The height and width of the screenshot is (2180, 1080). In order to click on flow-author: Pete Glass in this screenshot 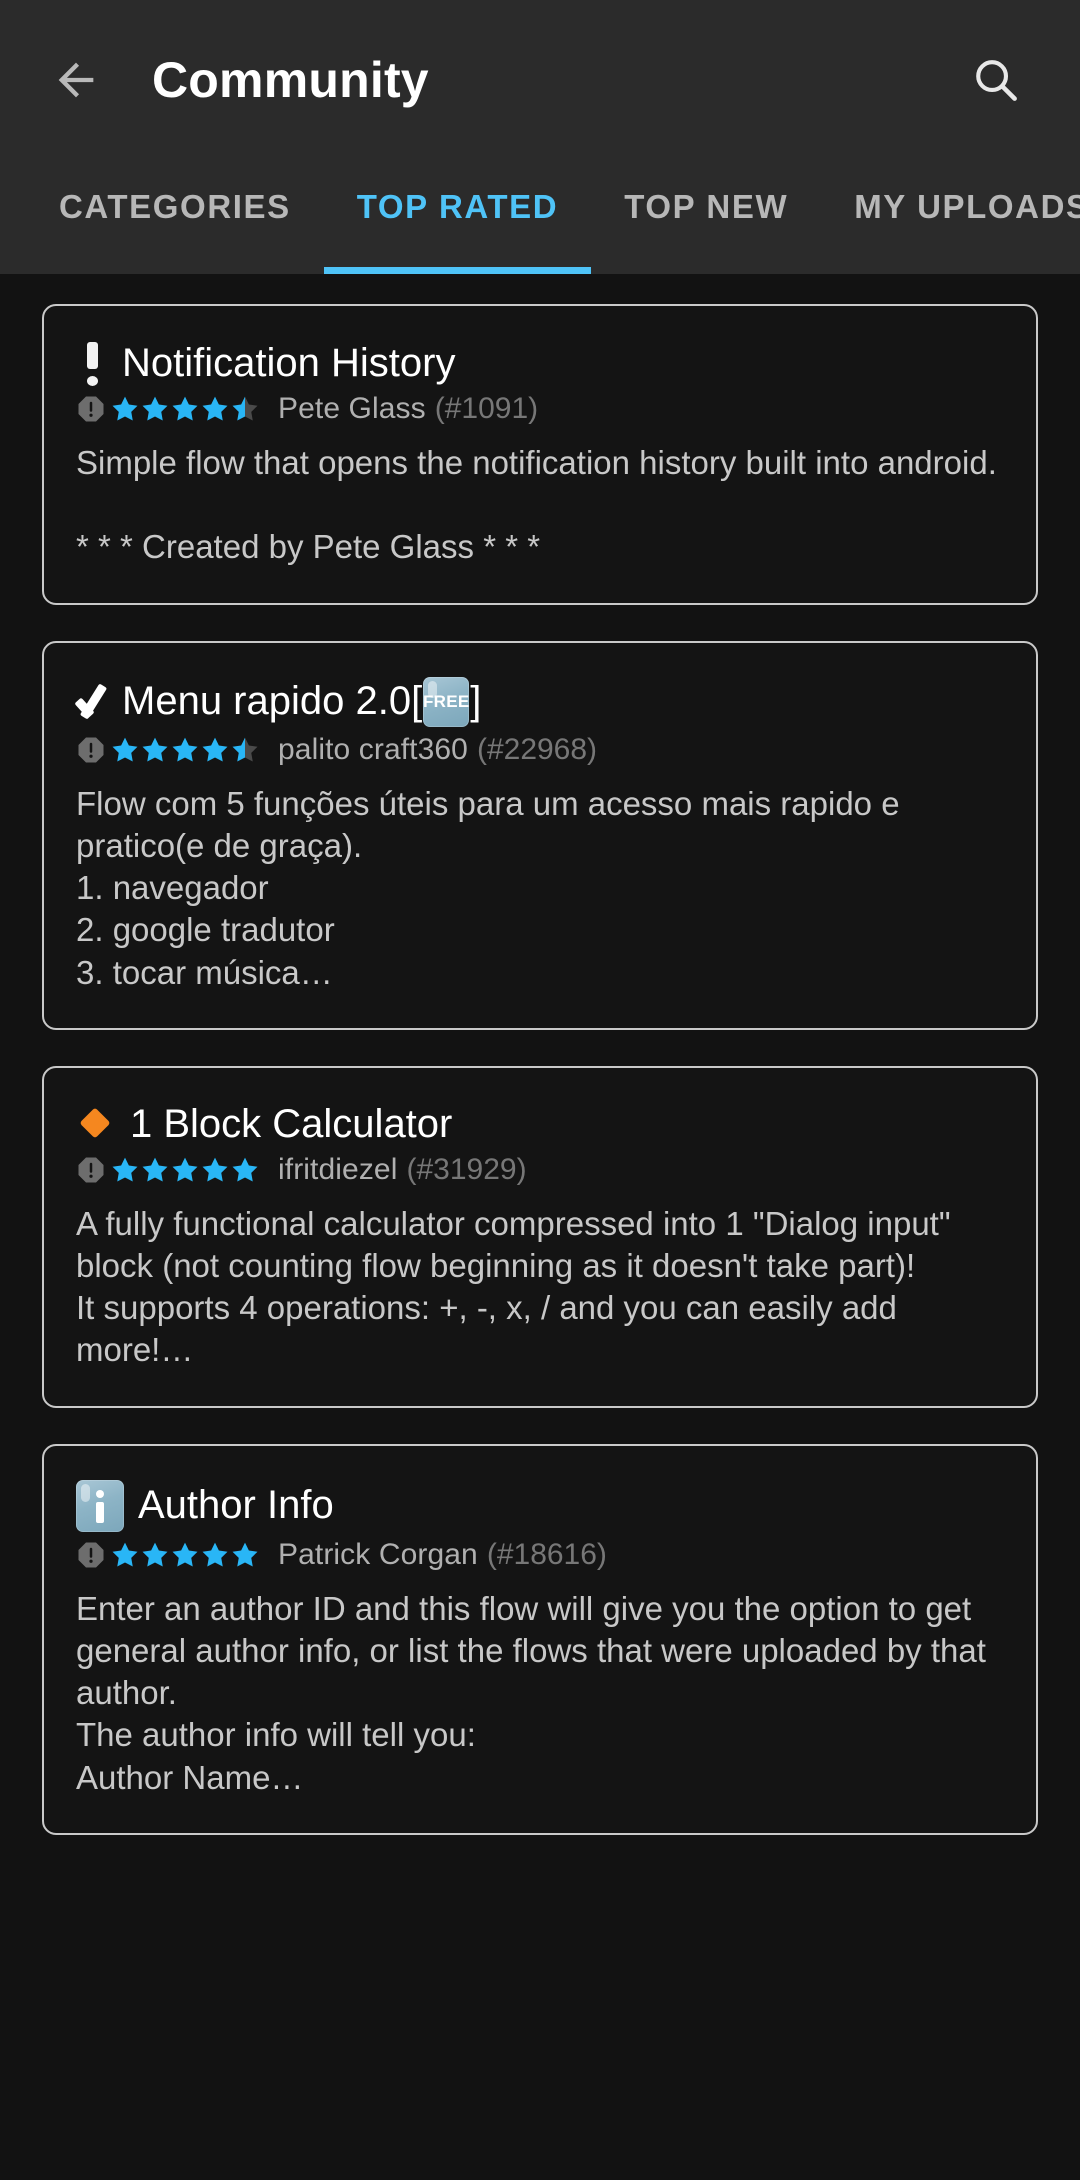, I will do `click(352, 408)`.